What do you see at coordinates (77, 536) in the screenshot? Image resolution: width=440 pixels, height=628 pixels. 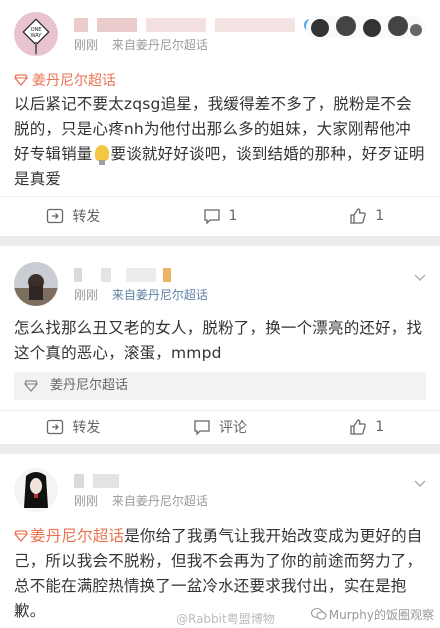 I see `super-topic-link: 姜丹尼尔超话` at bounding box center [77, 536].